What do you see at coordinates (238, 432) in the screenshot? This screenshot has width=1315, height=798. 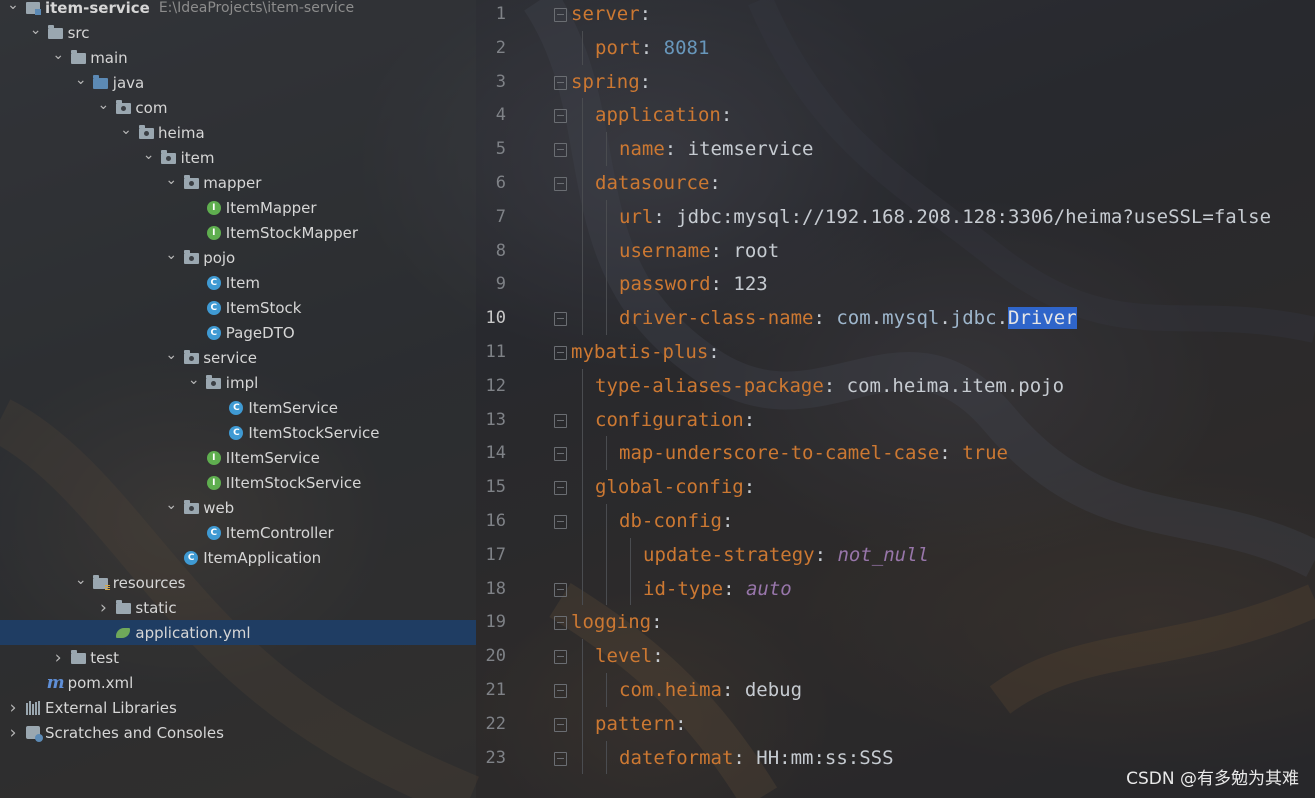 I see `tree-item: C ItemStockService` at bounding box center [238, 432].